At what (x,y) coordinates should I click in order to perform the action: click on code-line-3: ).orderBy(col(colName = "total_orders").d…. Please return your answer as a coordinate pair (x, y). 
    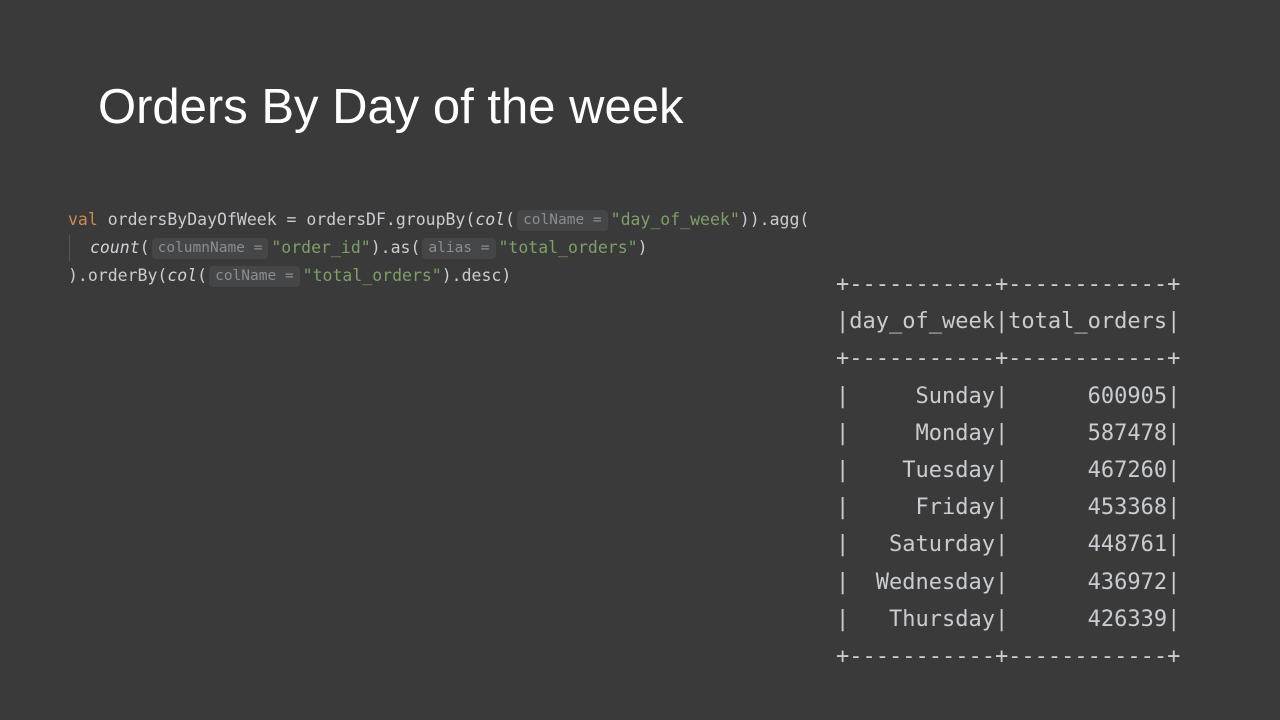
    Looking at the image, I should click on (438, 276).